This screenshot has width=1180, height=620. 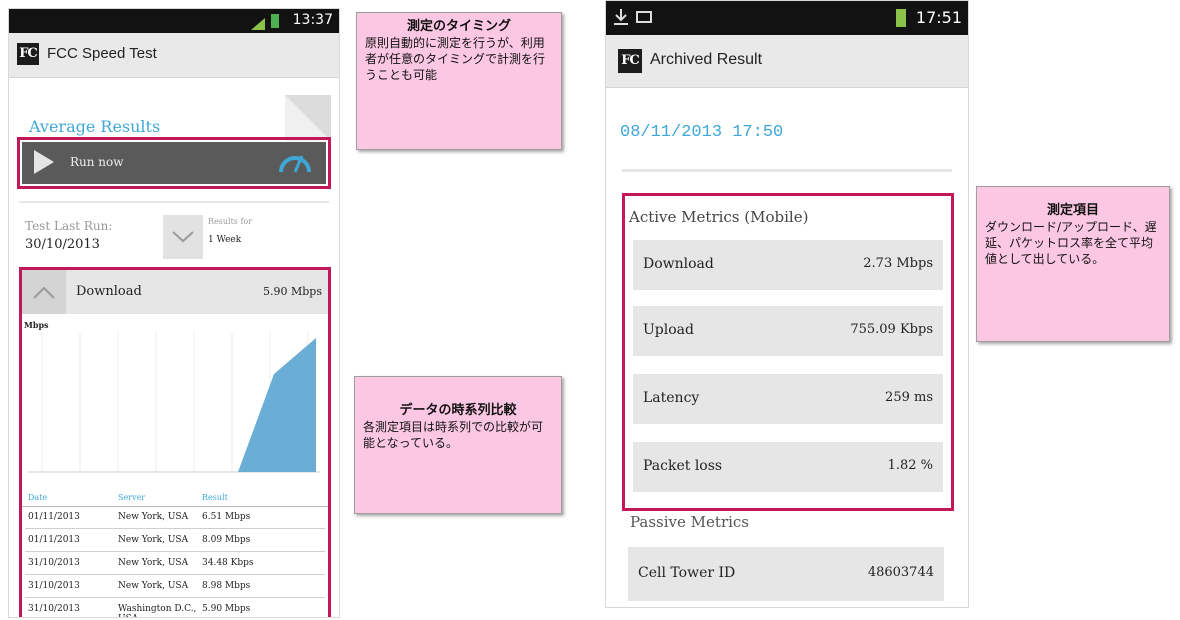 I want to click on note-timing-body: 原則自動的に測定を行うが、利用者が任意のタイミングで計測を行うことも可能, so click(x=455, y=59).